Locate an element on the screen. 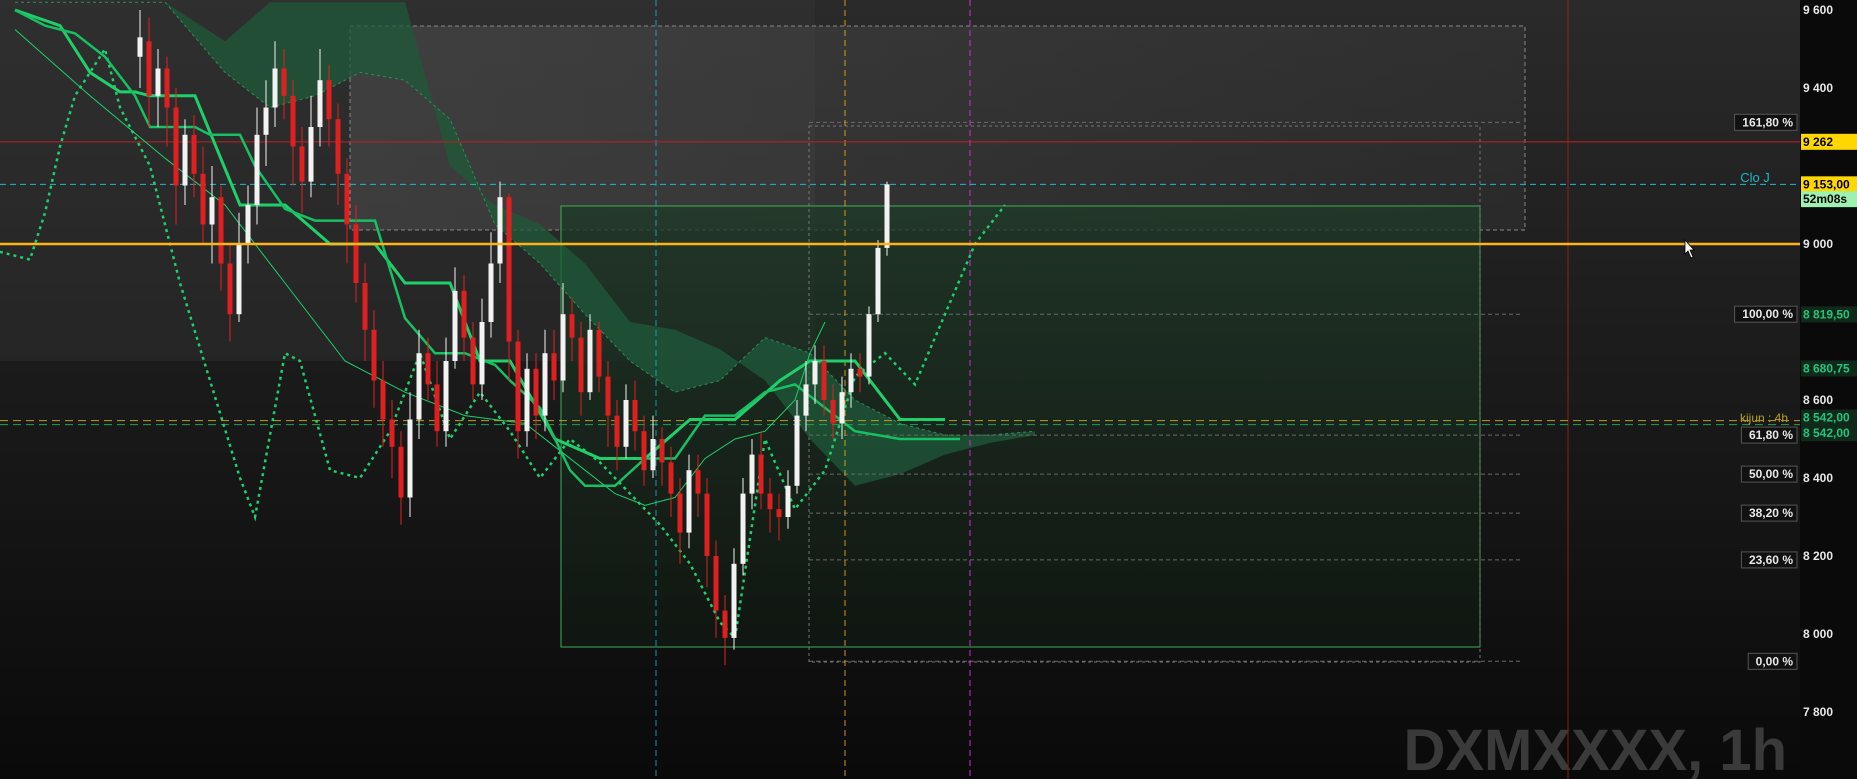 This screenshot has width=1857, height=779. price-tick-label: 9 000 is located at coordinates (1818, 244).